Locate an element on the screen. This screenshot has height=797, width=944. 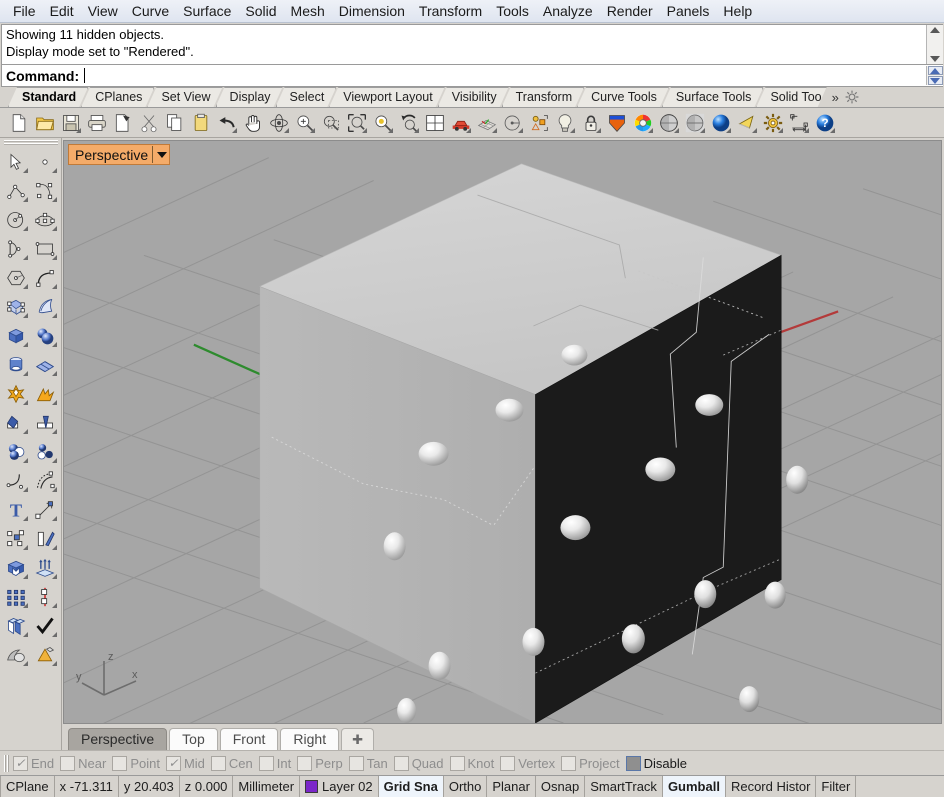
print-icon is located at coordinates (96, 122).